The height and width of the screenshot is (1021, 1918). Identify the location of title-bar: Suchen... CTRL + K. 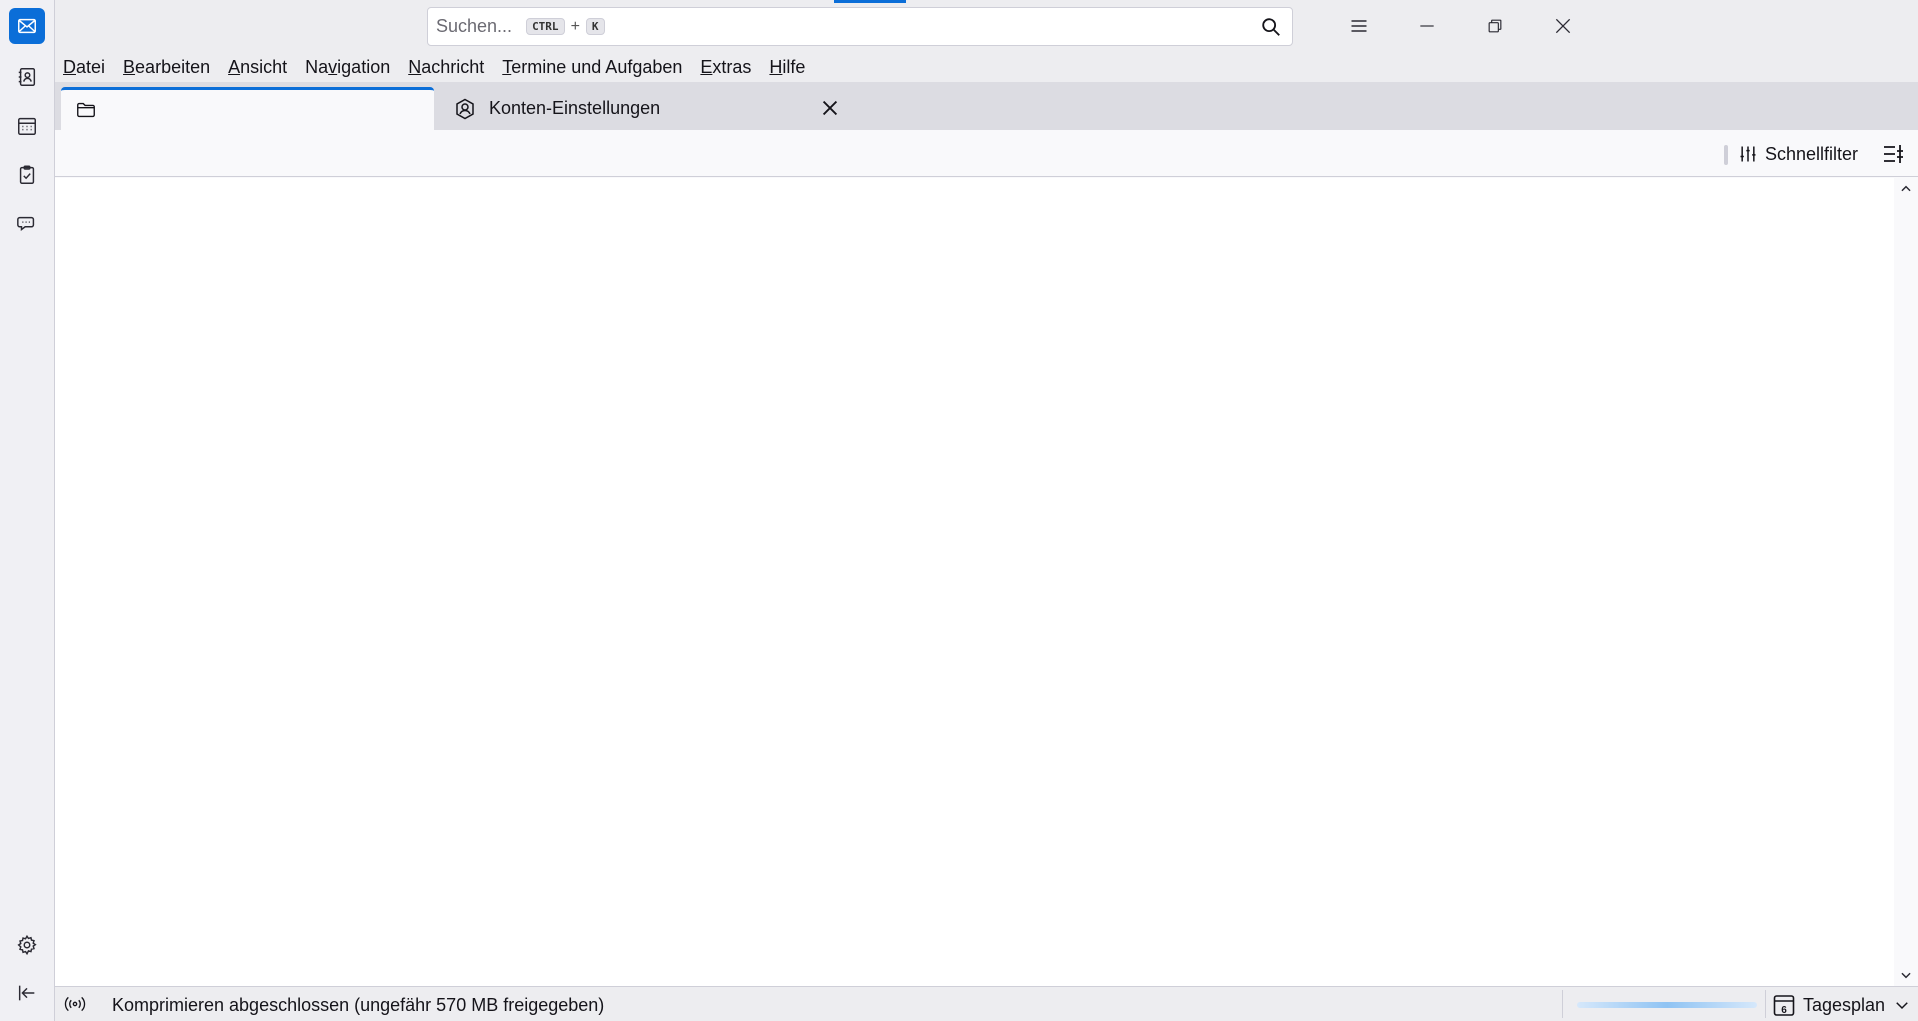
(986, 26).